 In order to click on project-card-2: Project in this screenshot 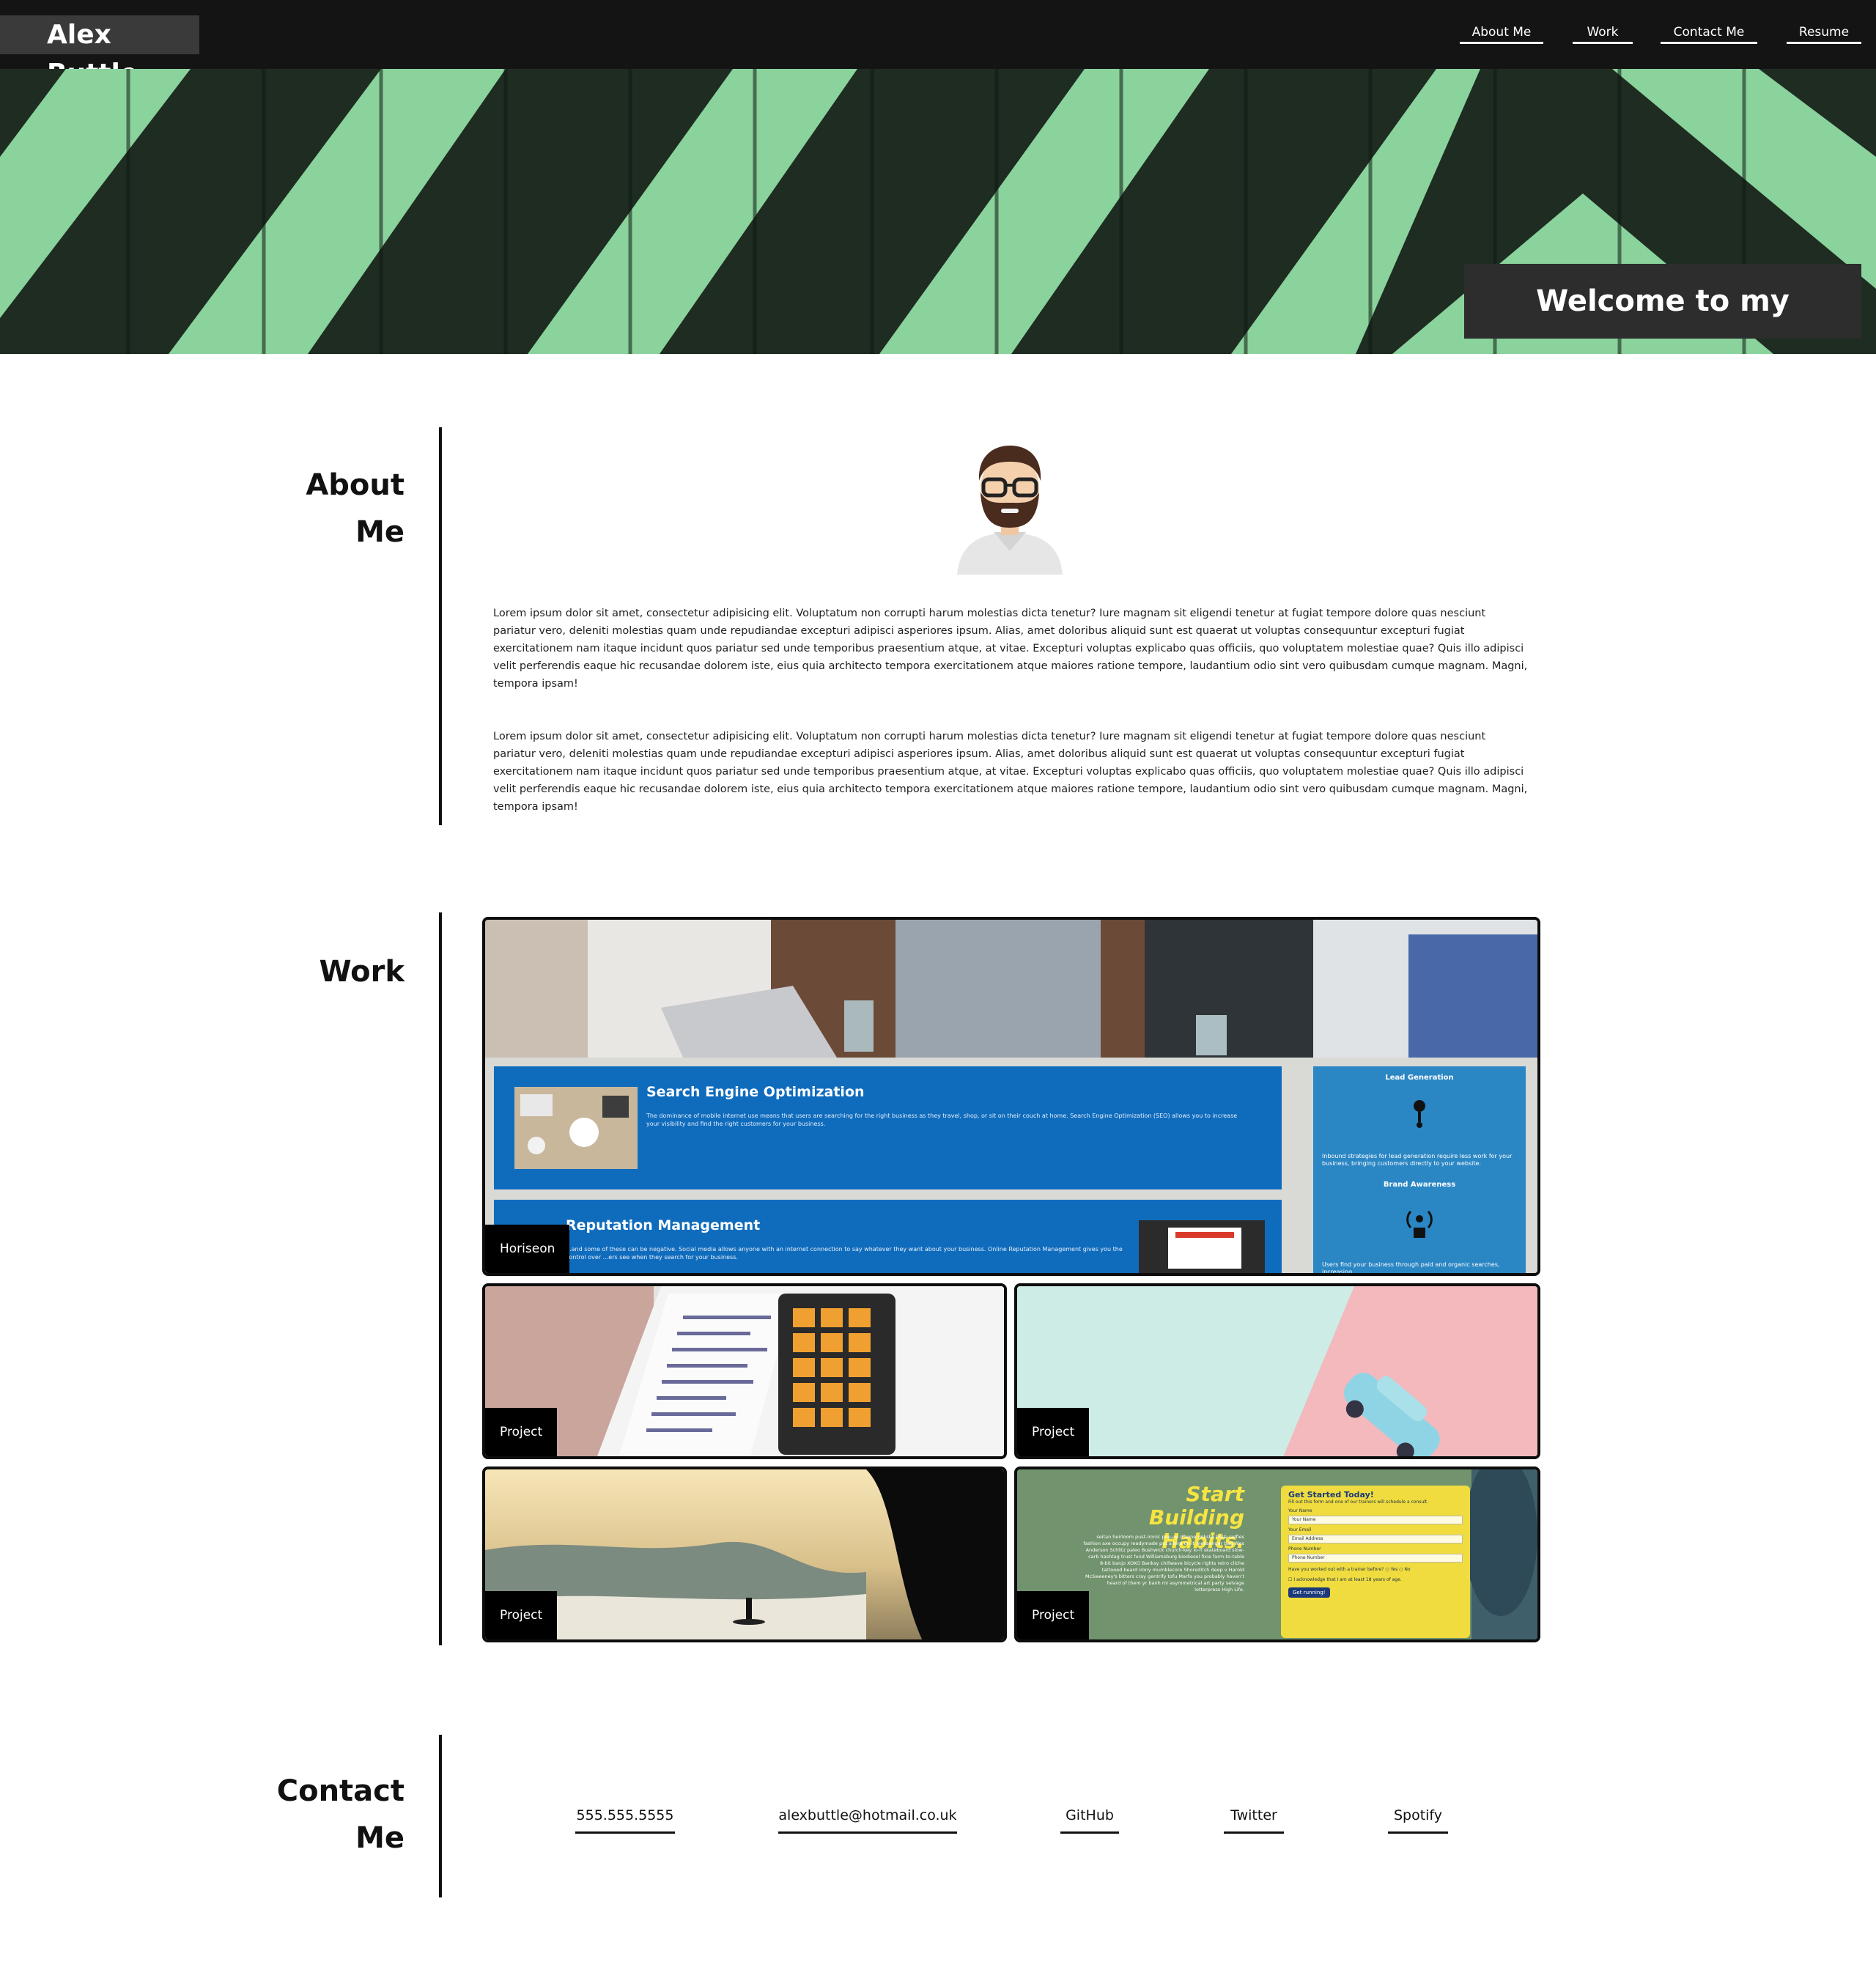, I will do `click(1277, 1371)`.